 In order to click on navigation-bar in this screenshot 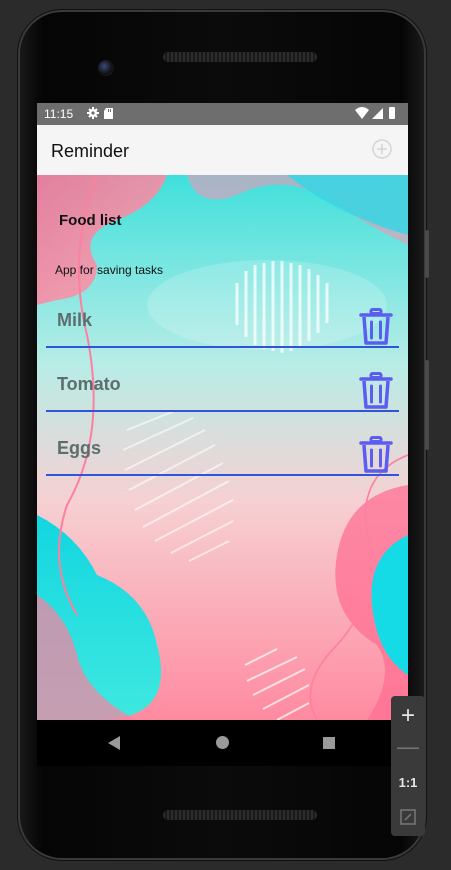, I will do `click(222, 743)`.